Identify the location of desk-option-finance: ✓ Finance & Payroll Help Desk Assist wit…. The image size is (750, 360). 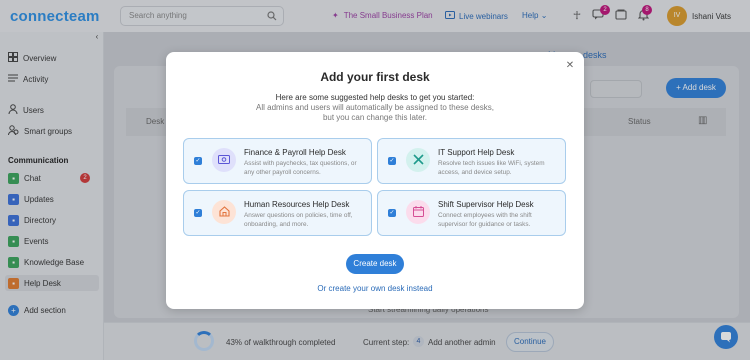
(277, 161).